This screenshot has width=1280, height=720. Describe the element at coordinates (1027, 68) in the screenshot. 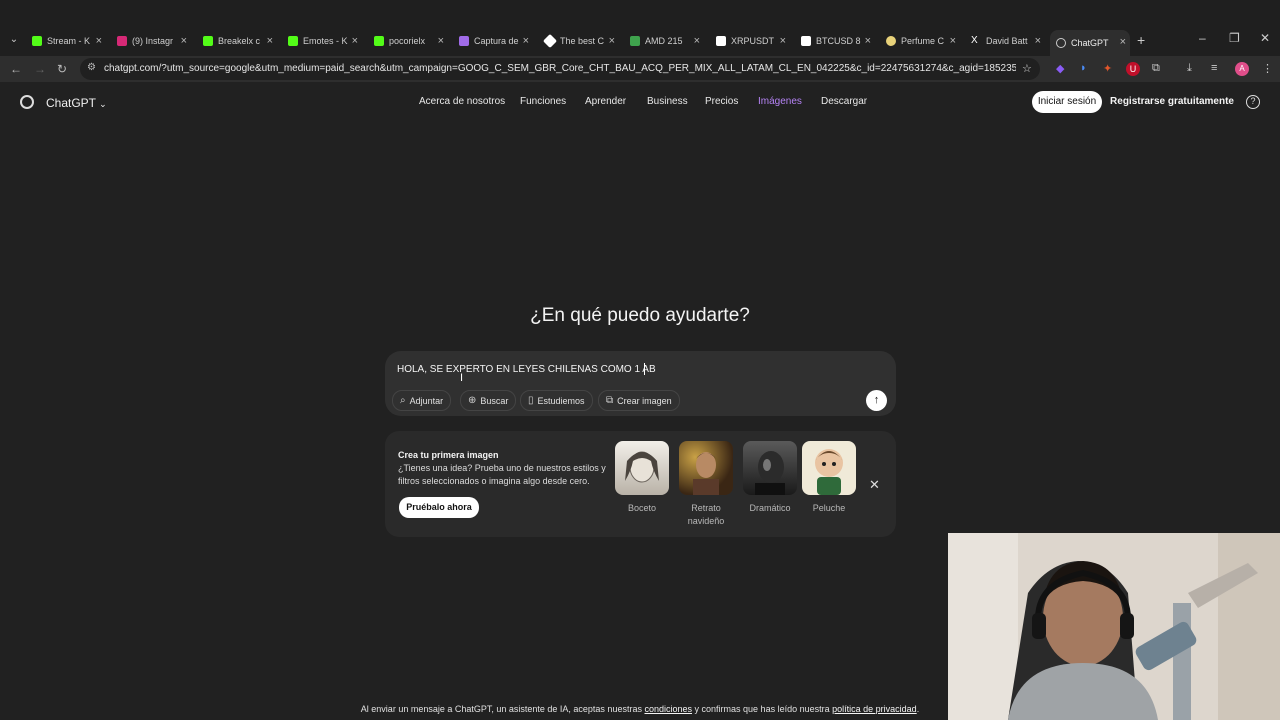

I see `bookmark-star-icon: ☆` at that location.